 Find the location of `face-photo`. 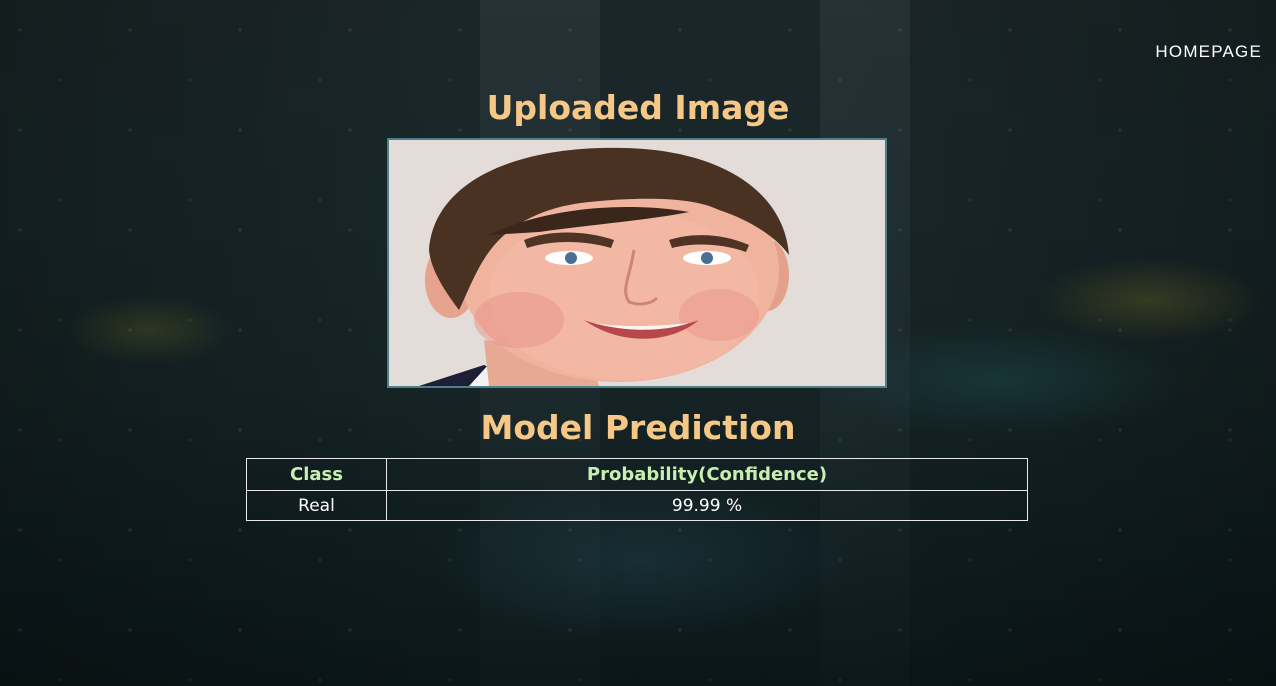

face-photo is located at coordinates (637, 263).